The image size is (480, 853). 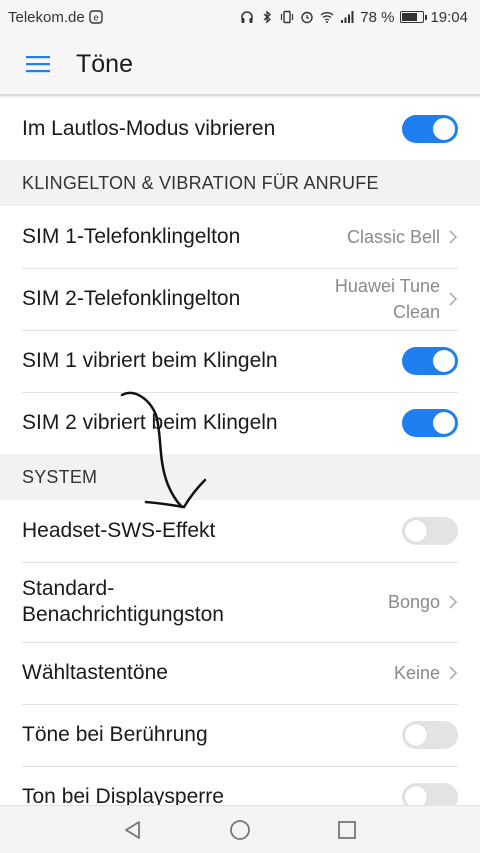 What do you see at coordinates (416, 312) in the screenshot?
I see `value-line-2: Clean` at bounding box center [416, 312].